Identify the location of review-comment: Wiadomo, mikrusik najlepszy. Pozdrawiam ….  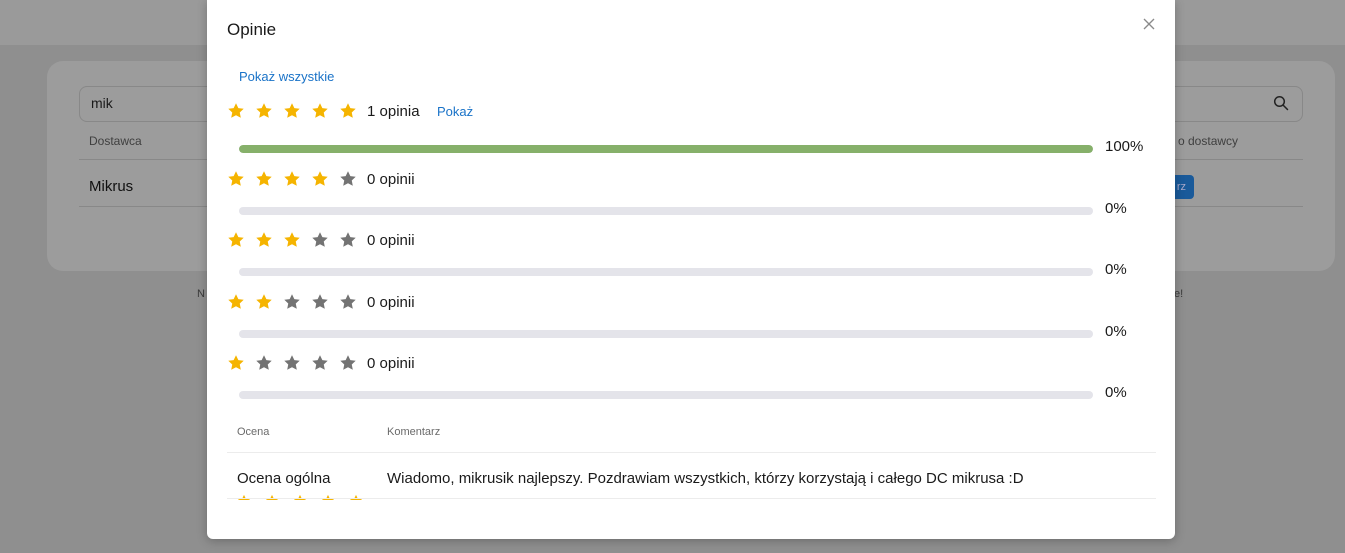
(705, 478).